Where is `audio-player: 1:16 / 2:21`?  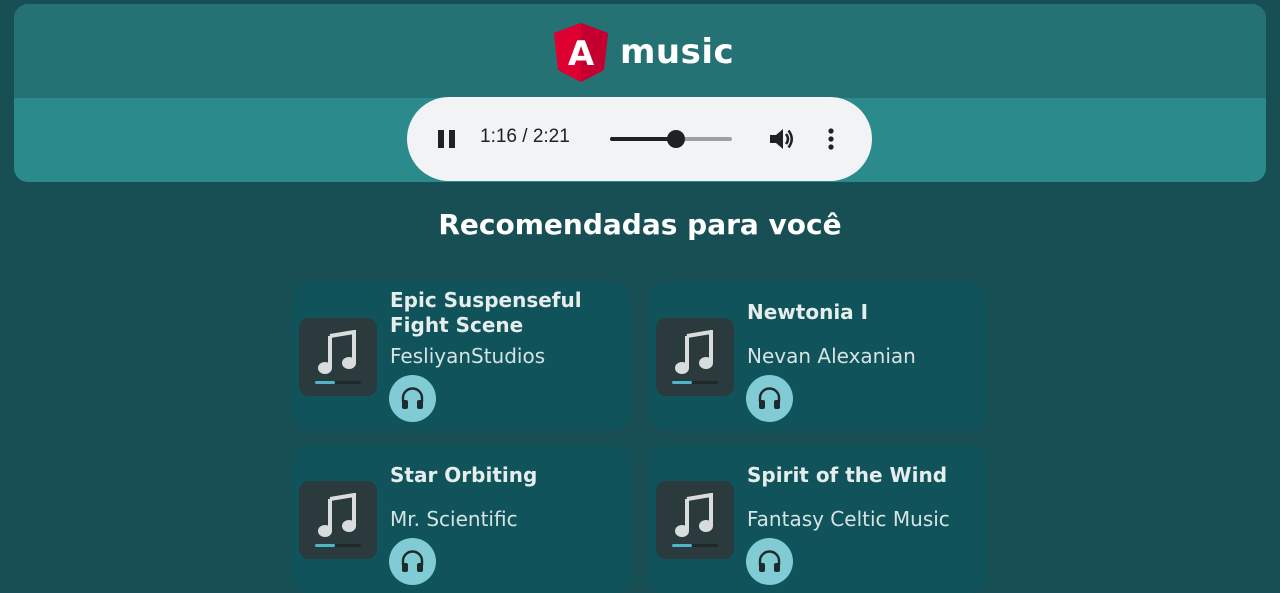
audio-player: 1:16 / 2:21 is located at coordinates (639, 139).